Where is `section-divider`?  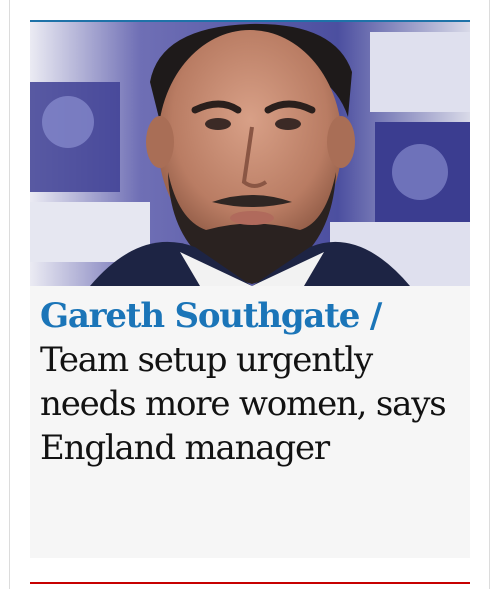
section-divider is located at coordinates (250, 583).